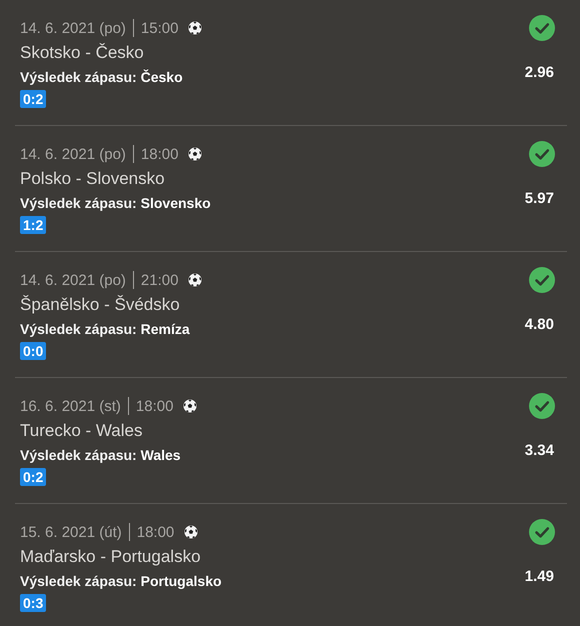  What do you see at coordinates (105, 329) in the screenshot?
I see `bet-selection: Výsledek zápasu: Remíza` at bounding box center [105, 329].